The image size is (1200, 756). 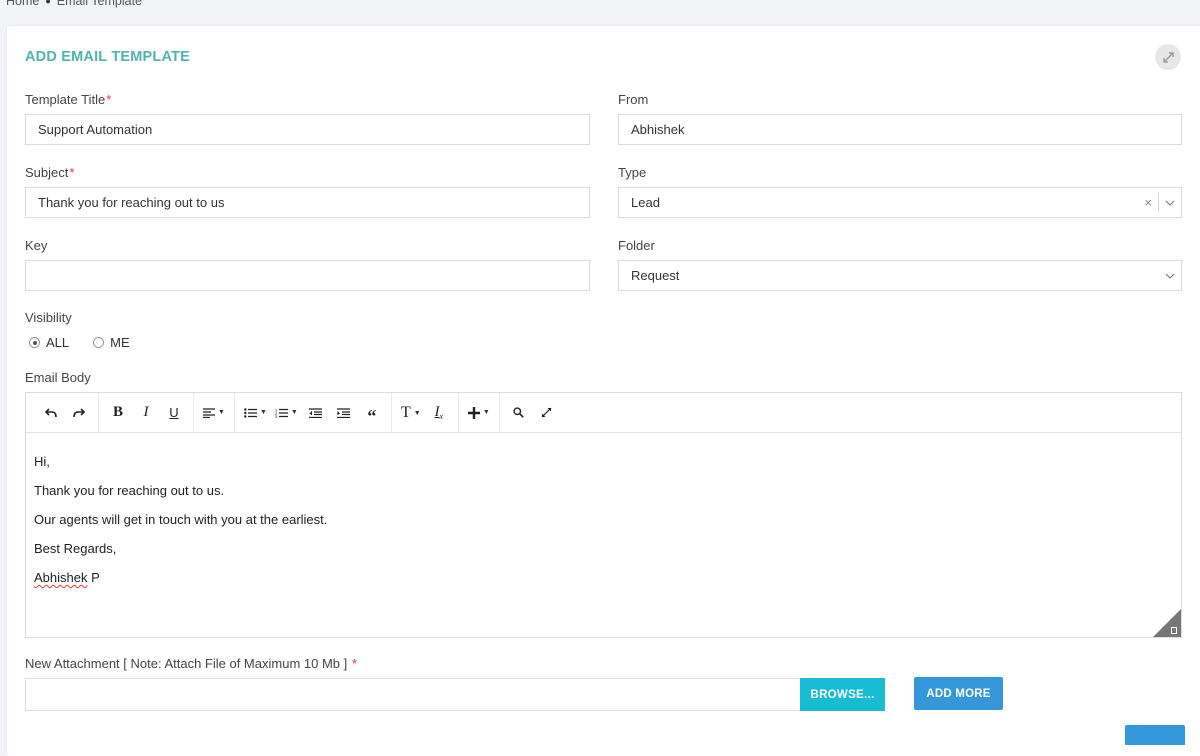 I want to click on folder-select: Request, so click(x=900, y=275).